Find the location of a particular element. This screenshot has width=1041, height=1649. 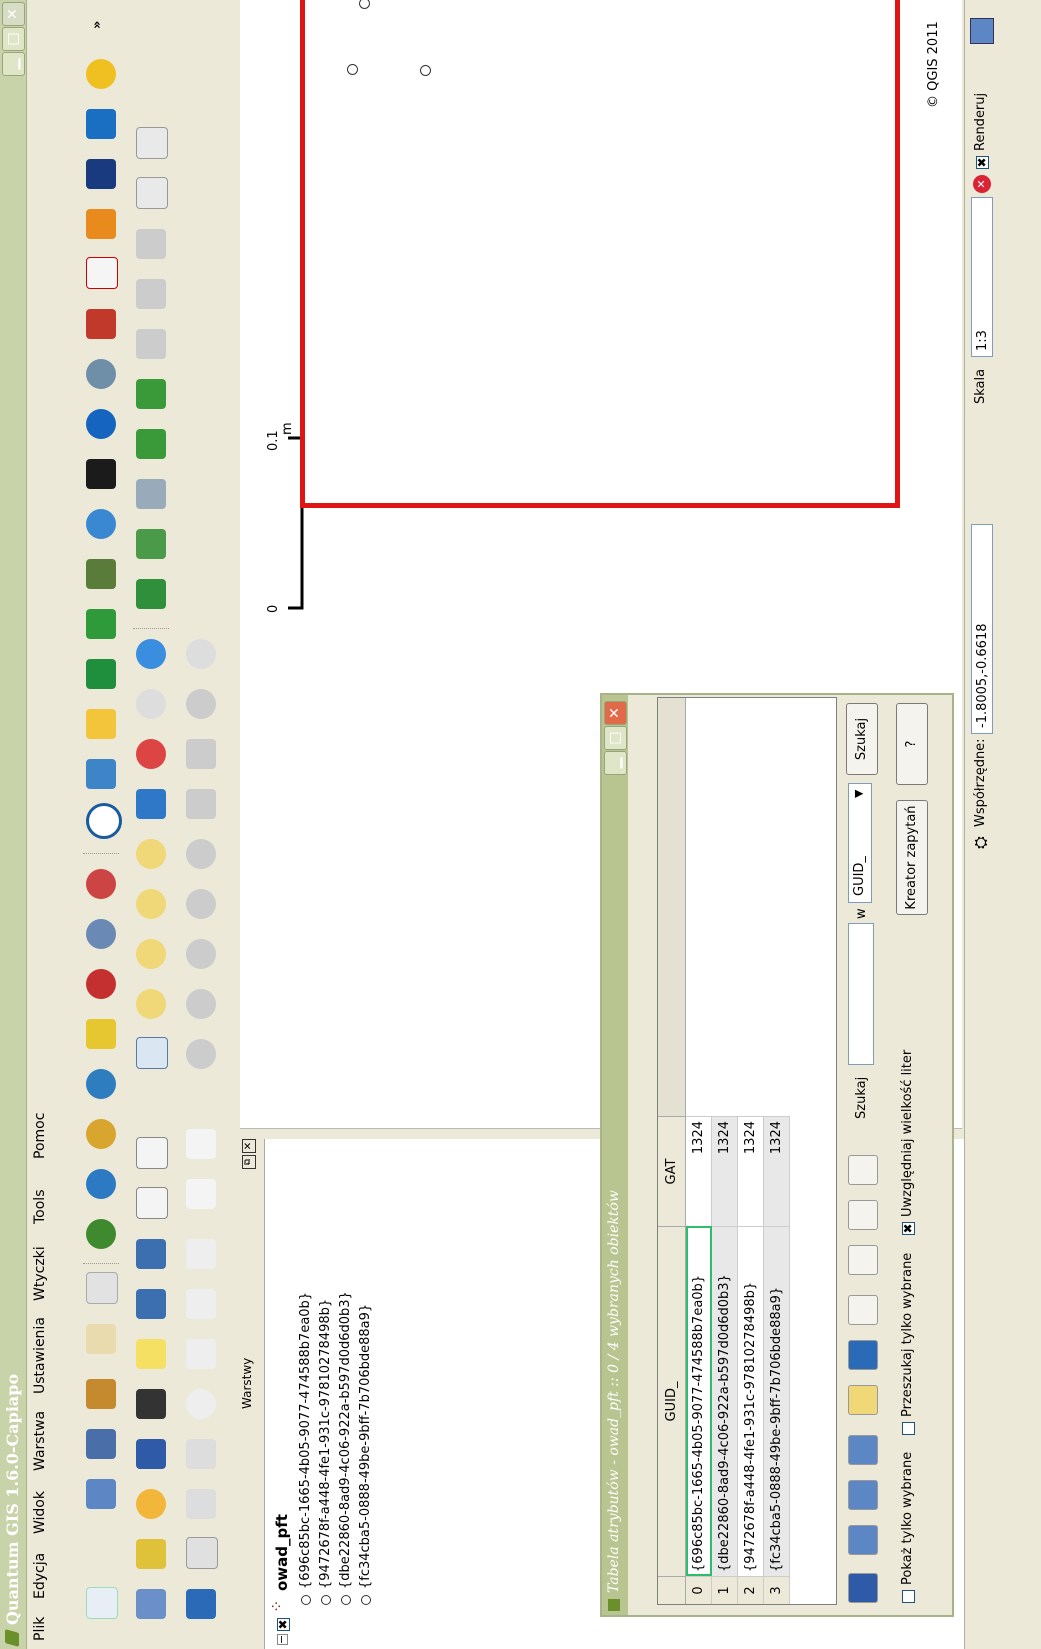

layer-visibility-checkbox: ✖ is located at coordinates (283, 1624).